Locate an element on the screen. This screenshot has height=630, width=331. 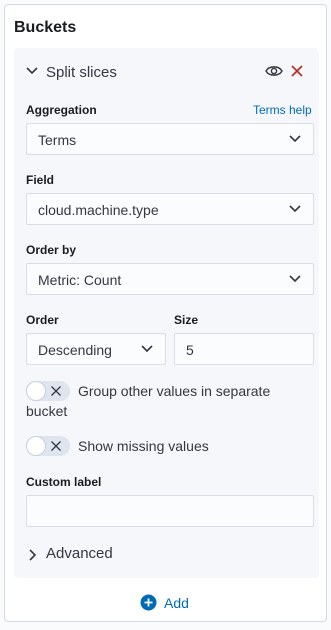
add-button-label: Add is located at coordinates (176, 603).